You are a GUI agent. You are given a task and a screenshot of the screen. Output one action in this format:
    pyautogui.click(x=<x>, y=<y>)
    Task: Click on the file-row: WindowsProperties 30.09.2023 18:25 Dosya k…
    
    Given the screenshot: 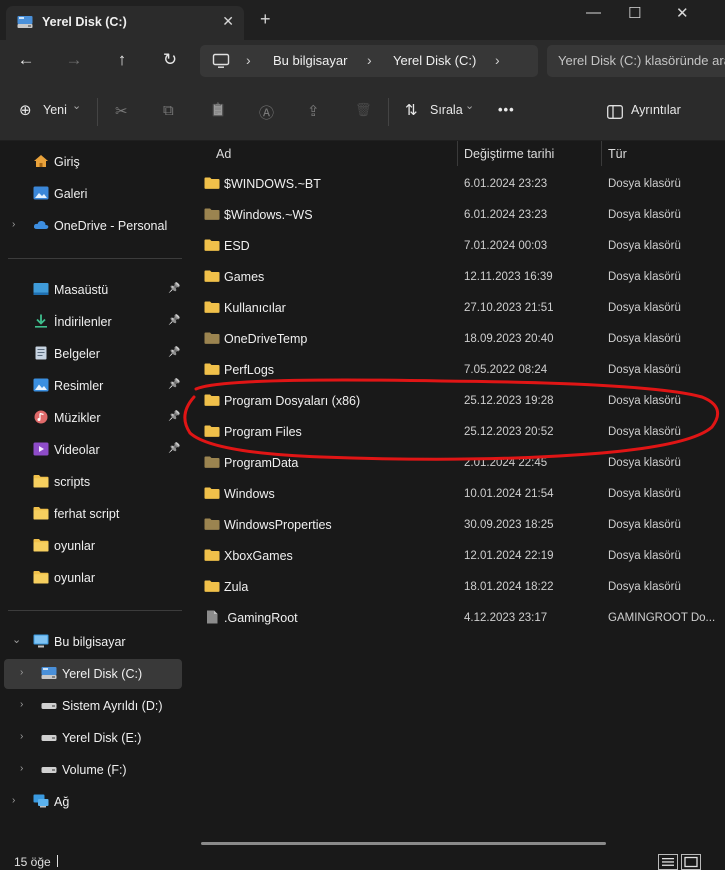 What is the action you would take?
    pyautogui.click(x=456, y=524)
    